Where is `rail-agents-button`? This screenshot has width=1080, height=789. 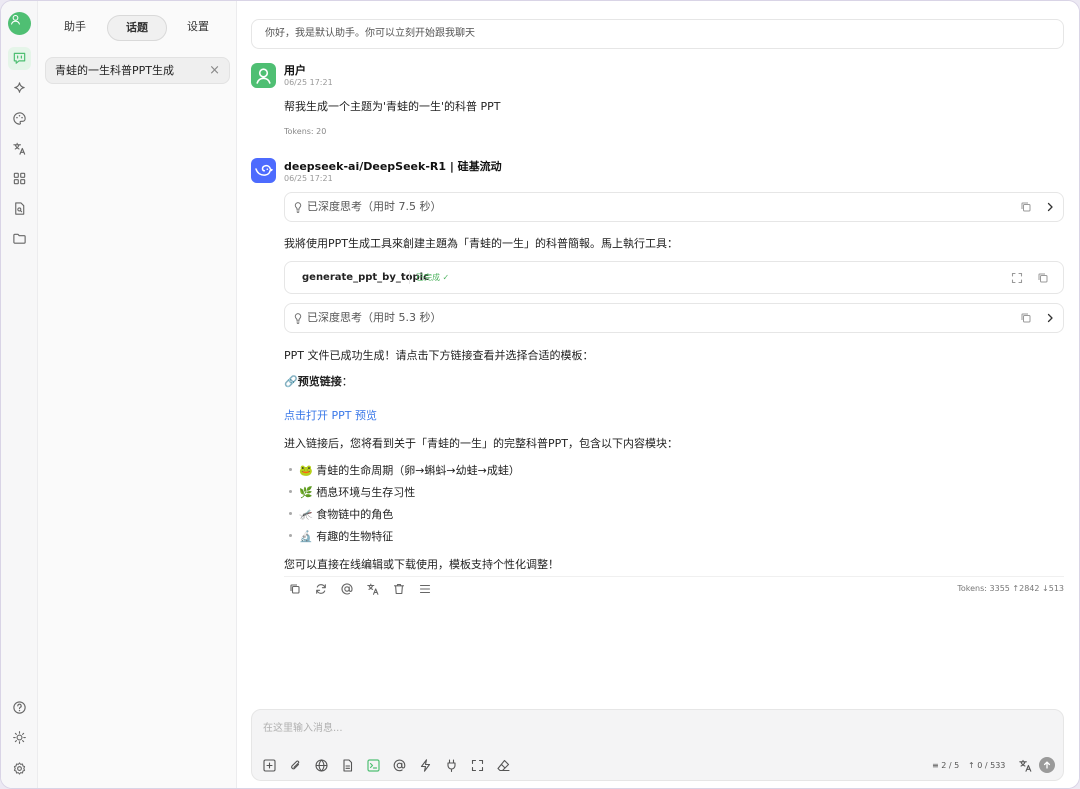
rail-agents-button is located at coordinates (19, 88).